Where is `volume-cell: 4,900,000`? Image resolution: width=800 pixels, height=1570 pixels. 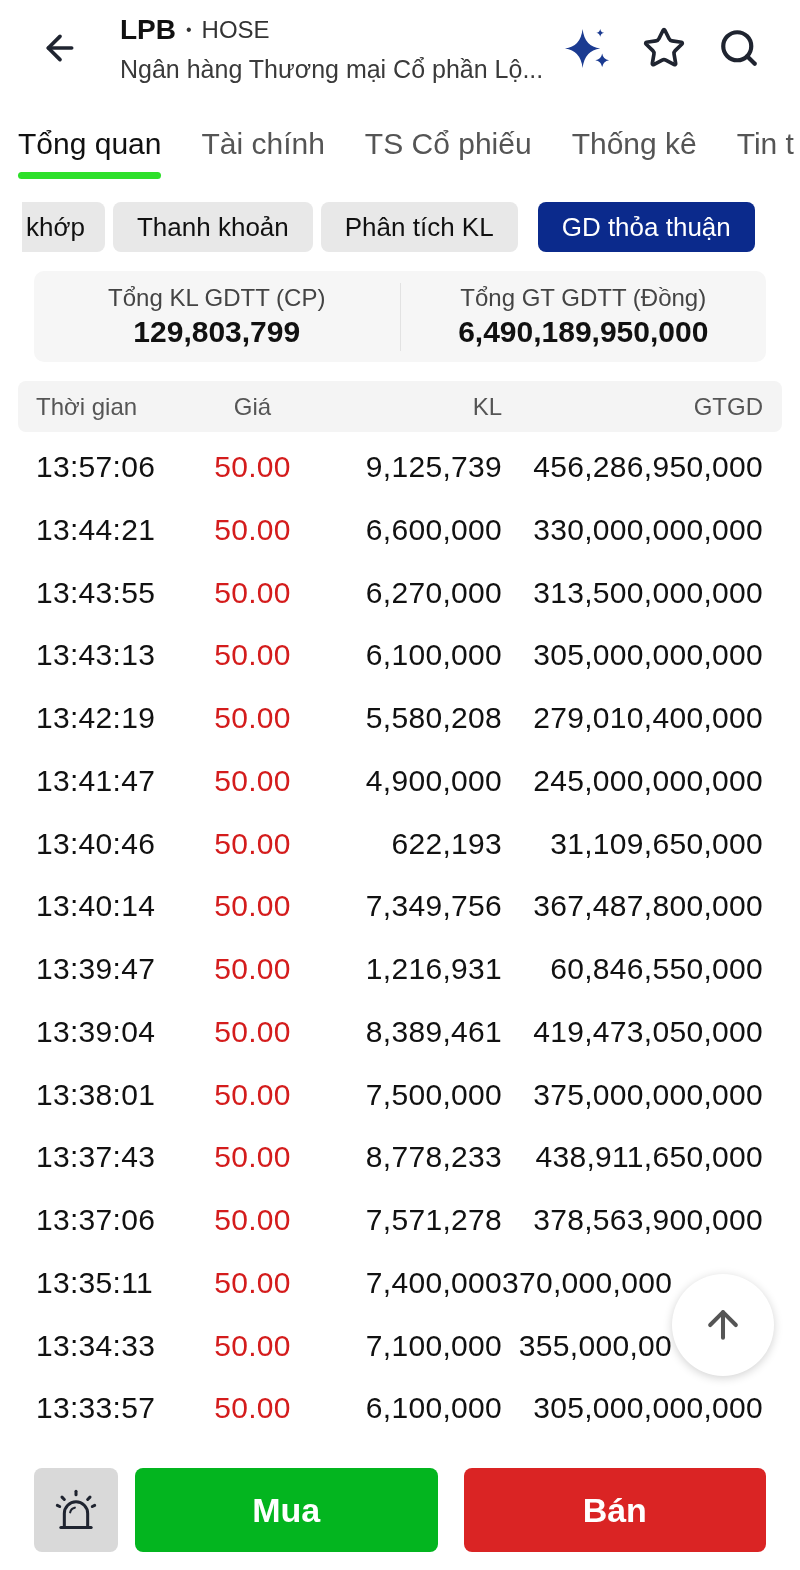
volume-cell: 4,900,000 is located at coordinates (433, 780).